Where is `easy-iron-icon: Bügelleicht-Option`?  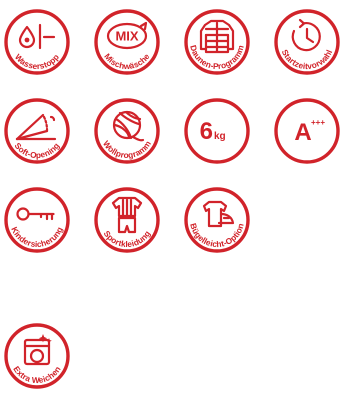 easy-iron-icon: Bügelleicht-Option is located at coordinates (217, 220).